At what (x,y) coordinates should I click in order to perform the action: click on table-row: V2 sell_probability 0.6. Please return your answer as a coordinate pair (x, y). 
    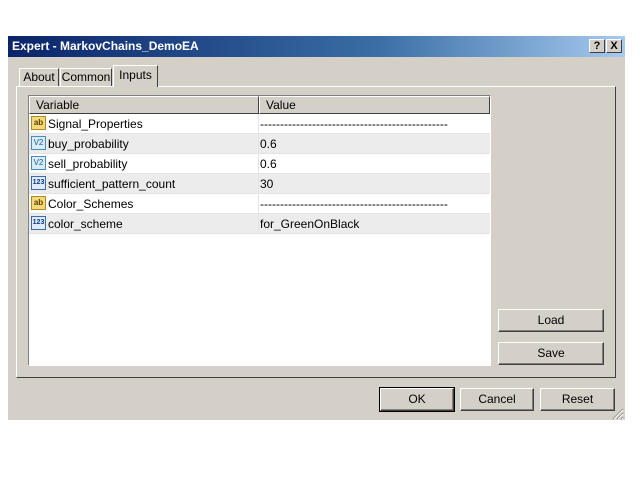
    Looking at the image, I should click on (259, 164).